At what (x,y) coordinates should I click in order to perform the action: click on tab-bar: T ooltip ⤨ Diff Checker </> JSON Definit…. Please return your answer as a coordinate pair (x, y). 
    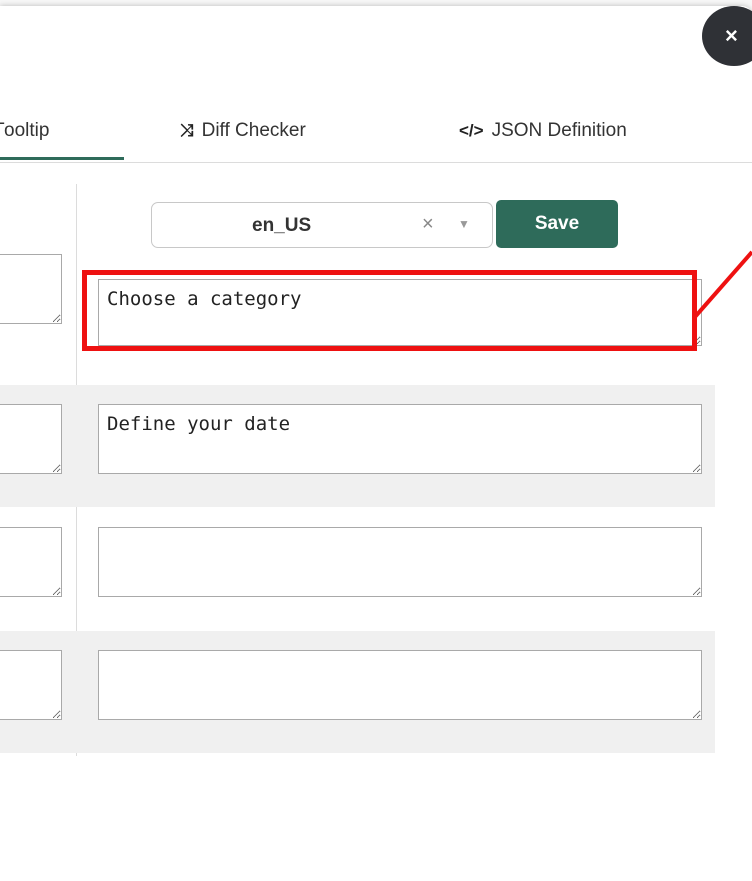
    Looking at the image, I should click on (376, 131).